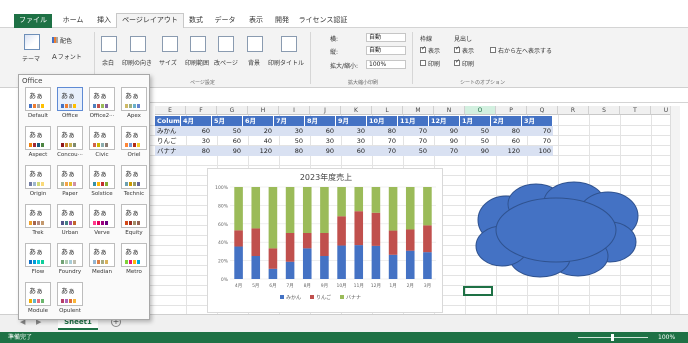 The image size is (688, 343). What do you see at coordinates (493, 50) in the screenshot?
I see `rtl-checkbox` at bounding box center [493, 50].